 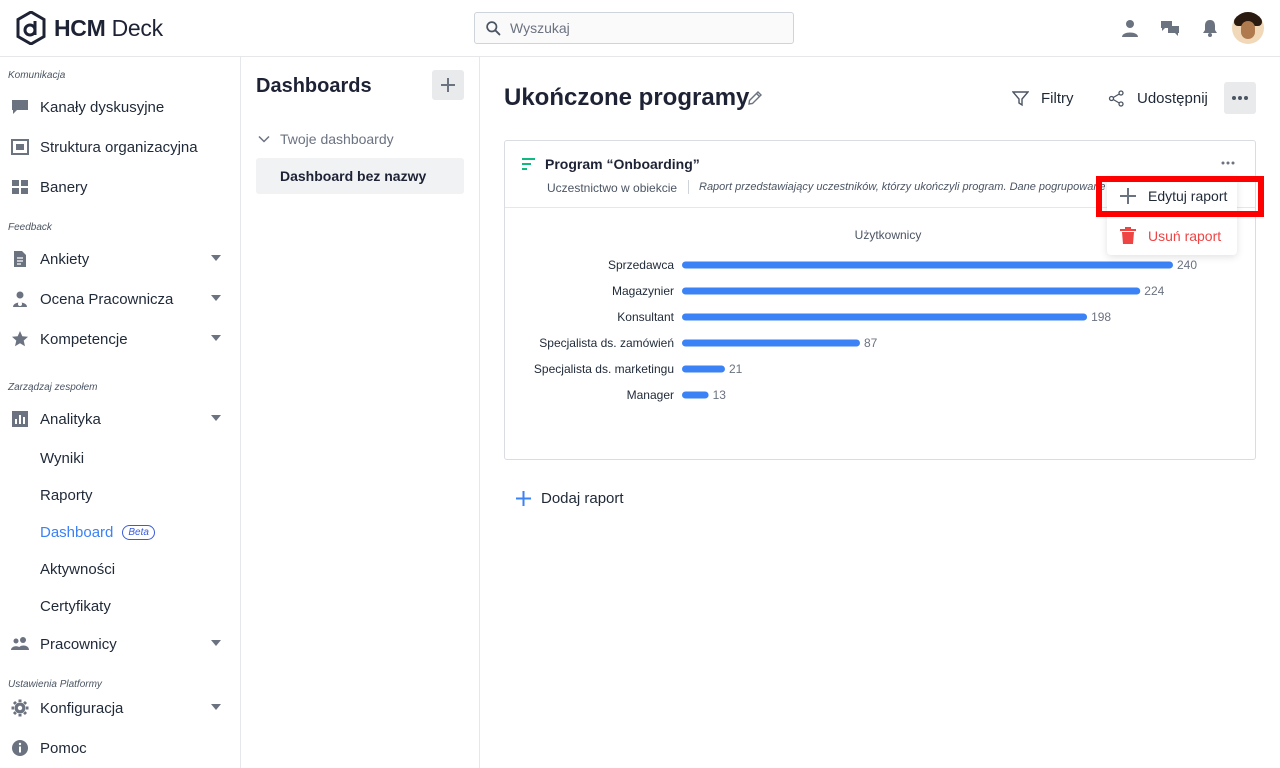 What do you see at coordinates (55, 684) in the screenshot?
I see `section-label-platform-settings: Ustawienia Platformy` at bounding box center [55, 684].